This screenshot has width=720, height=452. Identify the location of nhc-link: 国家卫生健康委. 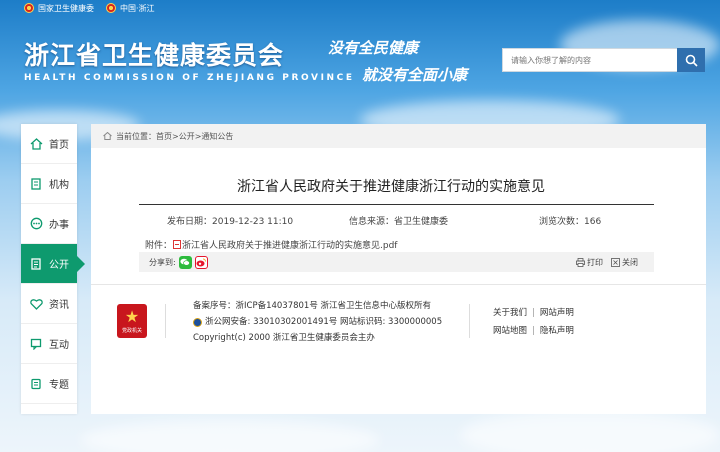
(59, 8).